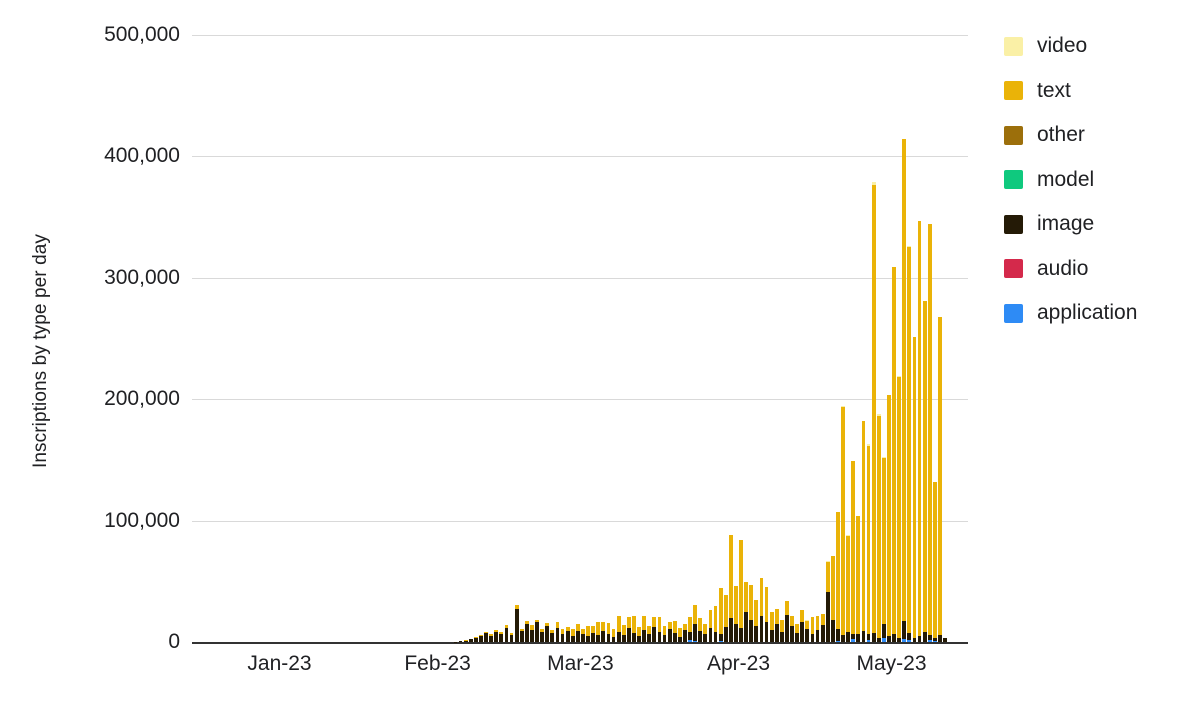 This screenshot has height=702, width=1184. Describe the element at coordinates (1094, 313) in the screenshot. I see `legend-item-application: application` at that location.